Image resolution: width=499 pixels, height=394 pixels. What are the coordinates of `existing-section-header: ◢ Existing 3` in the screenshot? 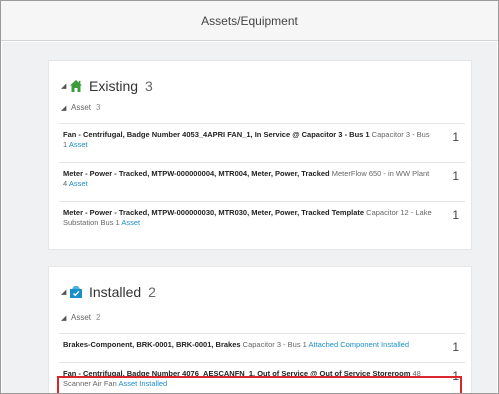 It's located at (107, 86).